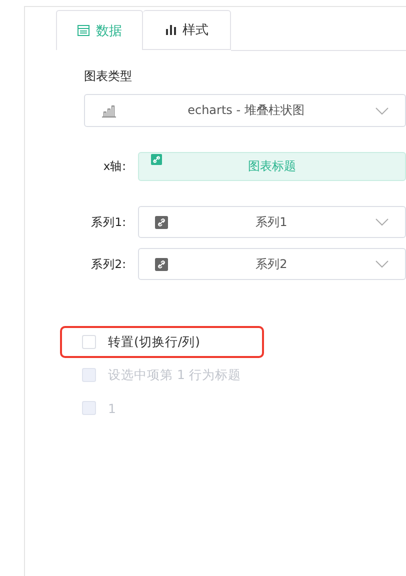 The image size is (406, 576). I want to click on field-label: 系列1:, so click(108, 222).